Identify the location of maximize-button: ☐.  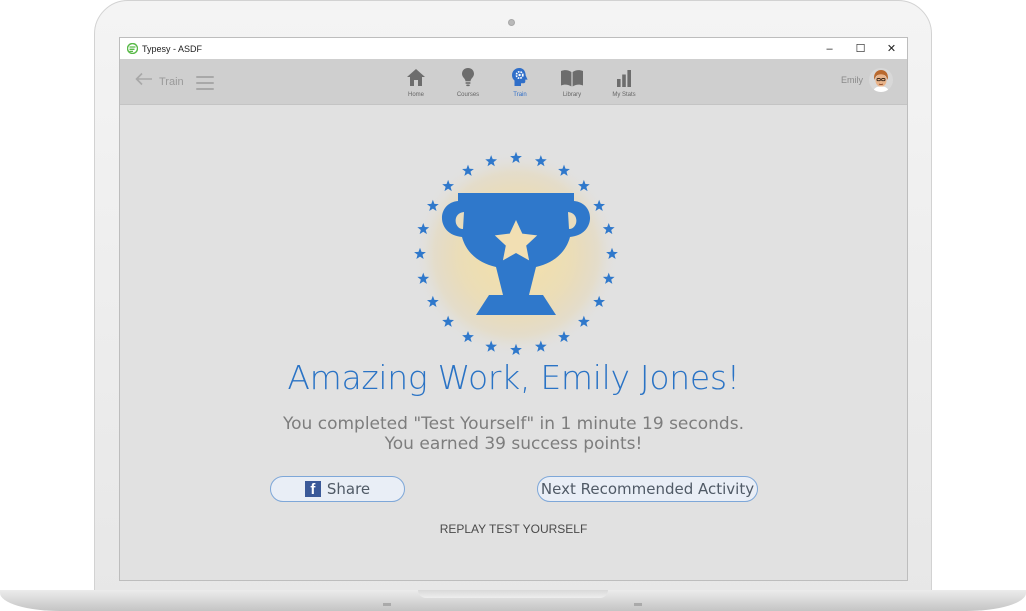
(860, 48).